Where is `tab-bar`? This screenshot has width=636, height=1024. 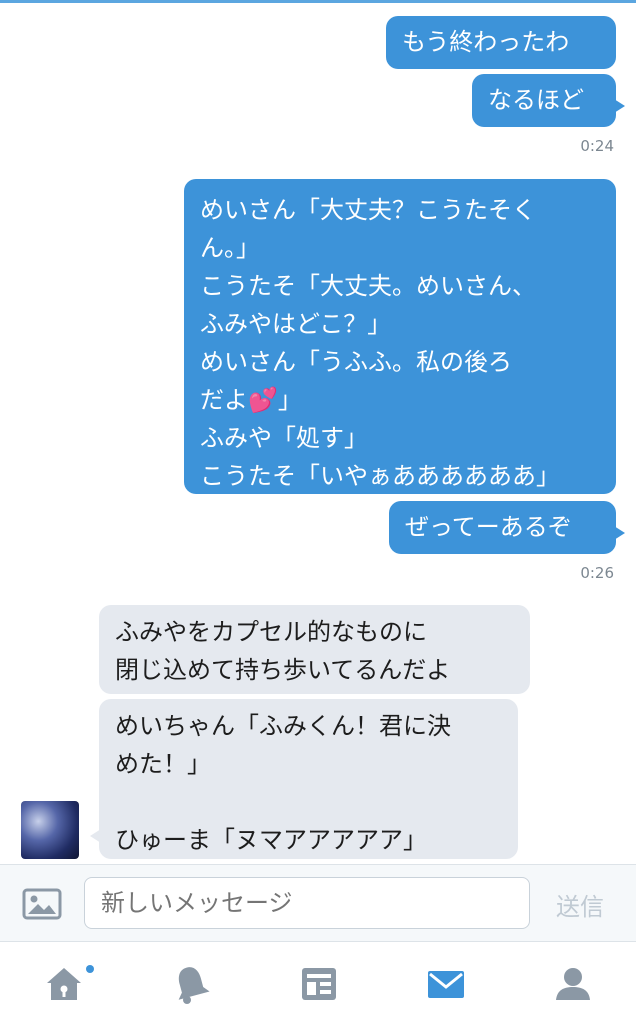
tab-bar is located at coordinates (318, 983).